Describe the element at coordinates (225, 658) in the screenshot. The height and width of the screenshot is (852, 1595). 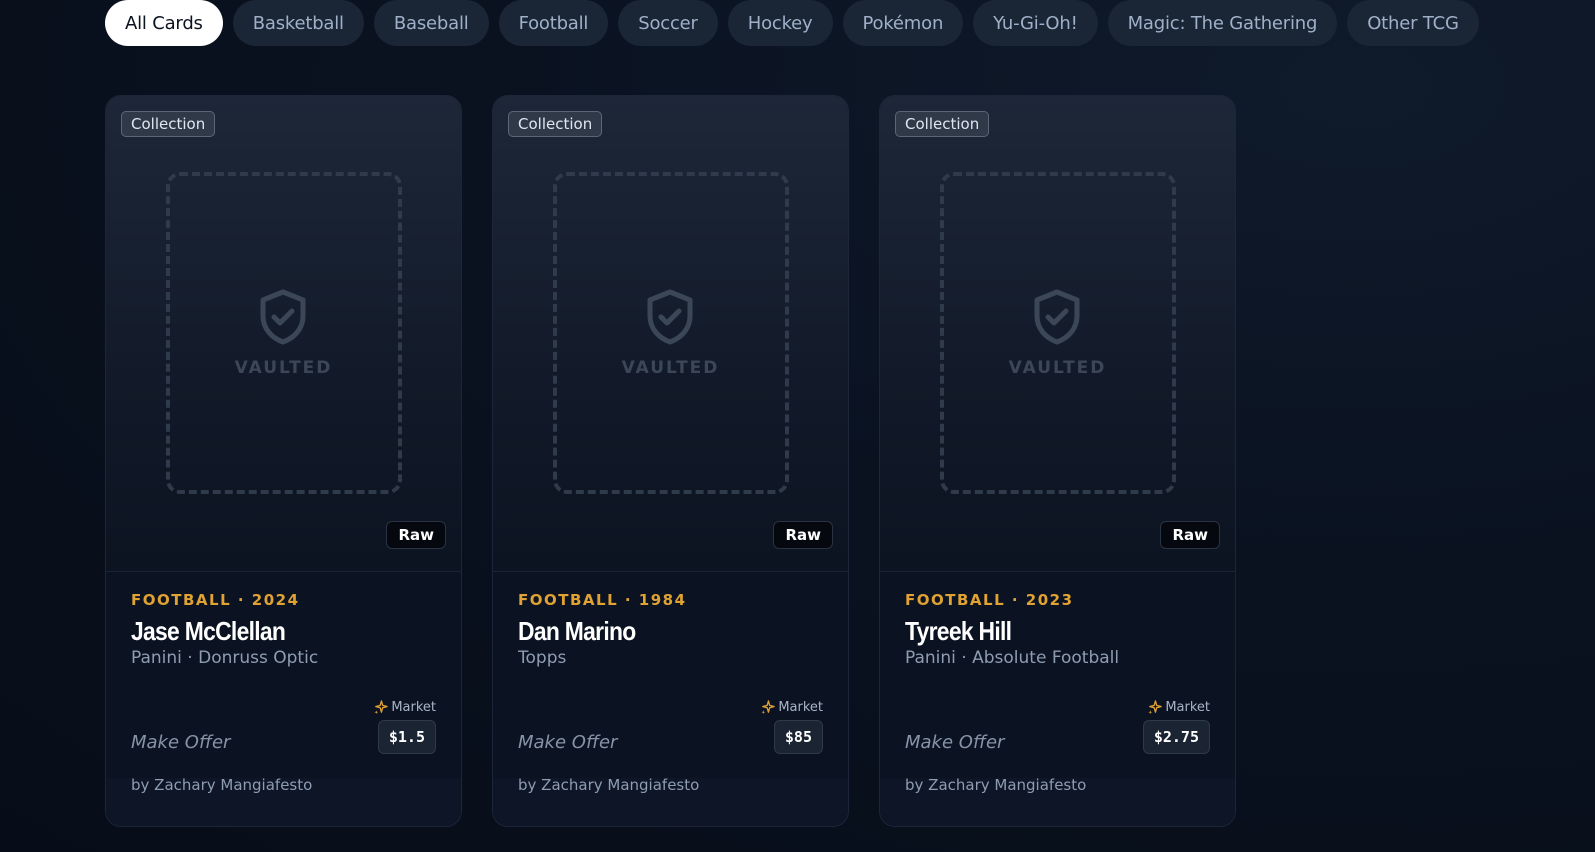
I see `card-set: Panini · Donruss Optic` at that location.